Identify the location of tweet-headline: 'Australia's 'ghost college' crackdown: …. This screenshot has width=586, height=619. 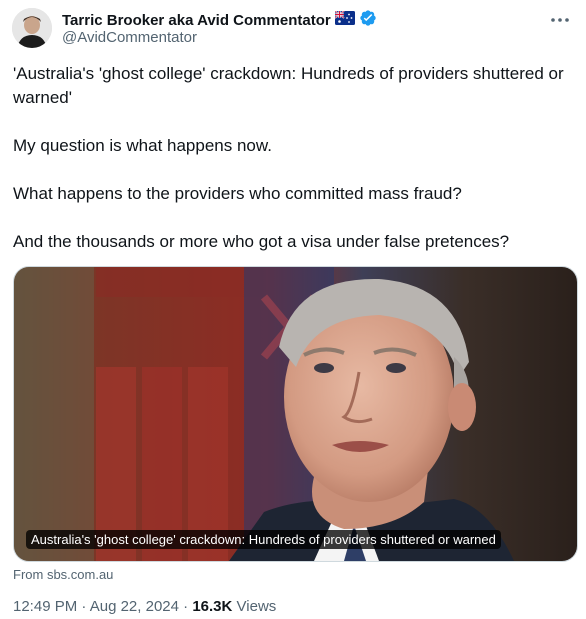
(291, 85).